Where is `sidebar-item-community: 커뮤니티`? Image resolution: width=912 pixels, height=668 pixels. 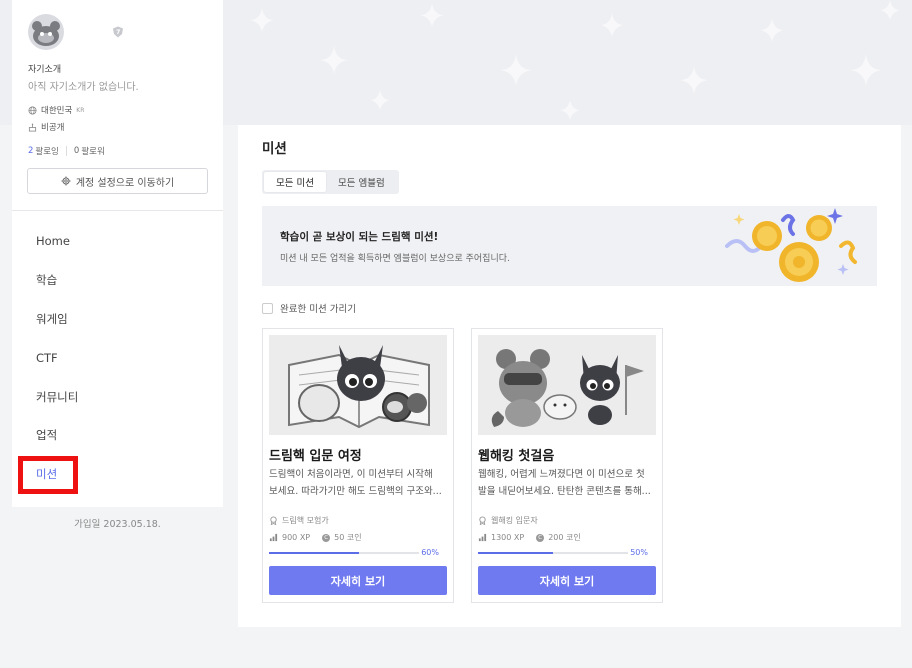
sidebar-item-community: 커뮤니티 is located at coordinates (117, 396).